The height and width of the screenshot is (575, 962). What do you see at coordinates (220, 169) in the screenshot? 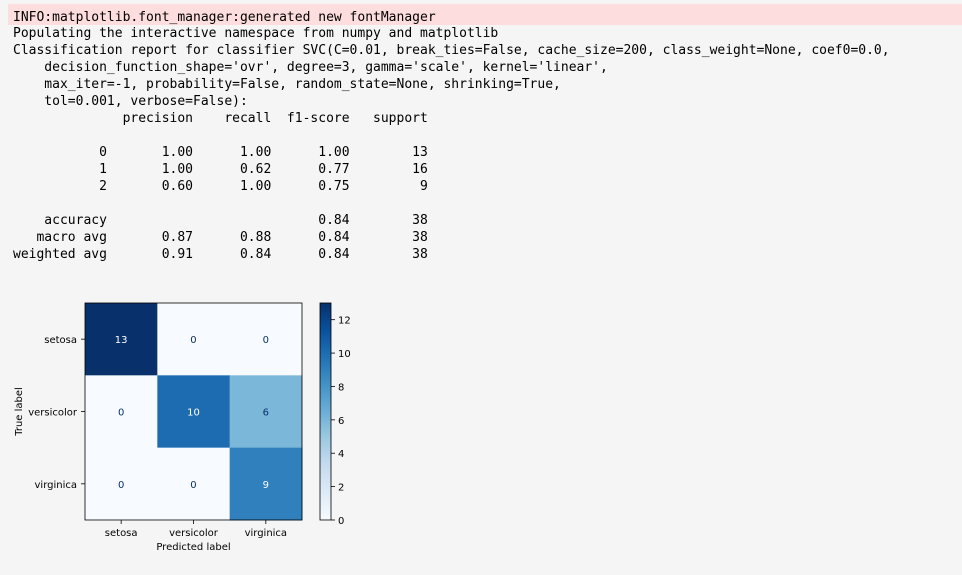
I see `stdout-line: 1 1.00 0.62 0.77 16` at bounding box center [220, 169].